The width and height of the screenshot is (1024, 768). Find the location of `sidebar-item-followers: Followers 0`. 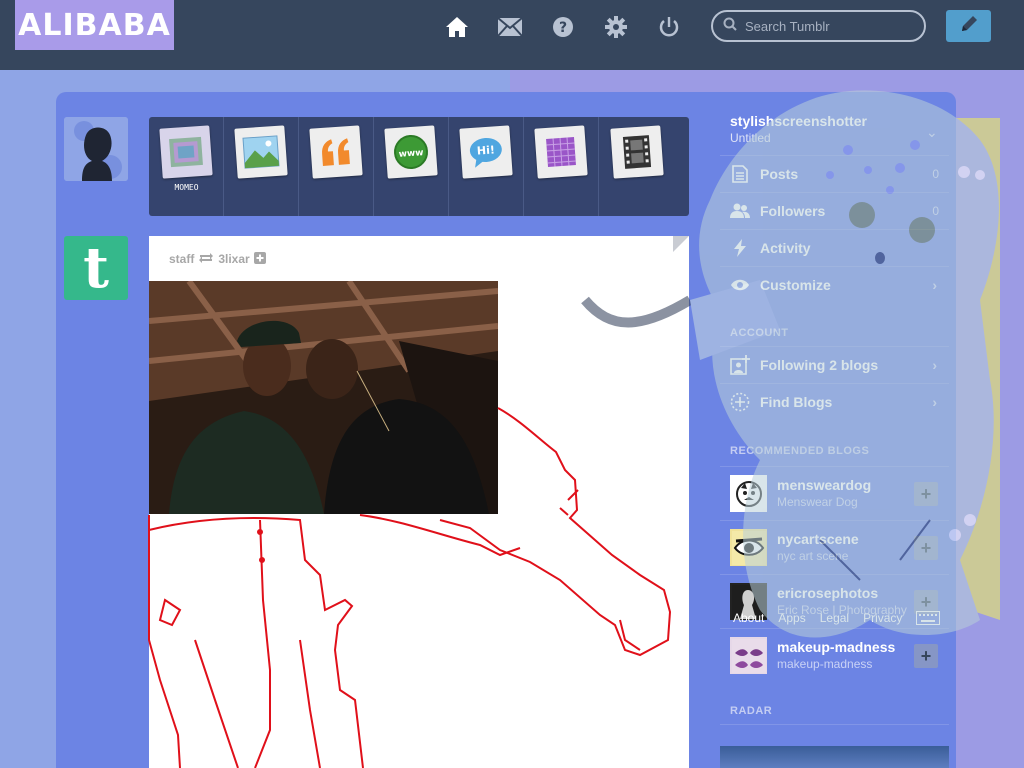

sidebar-item-followers: Followers 0 is located at coordinates (834, 210).